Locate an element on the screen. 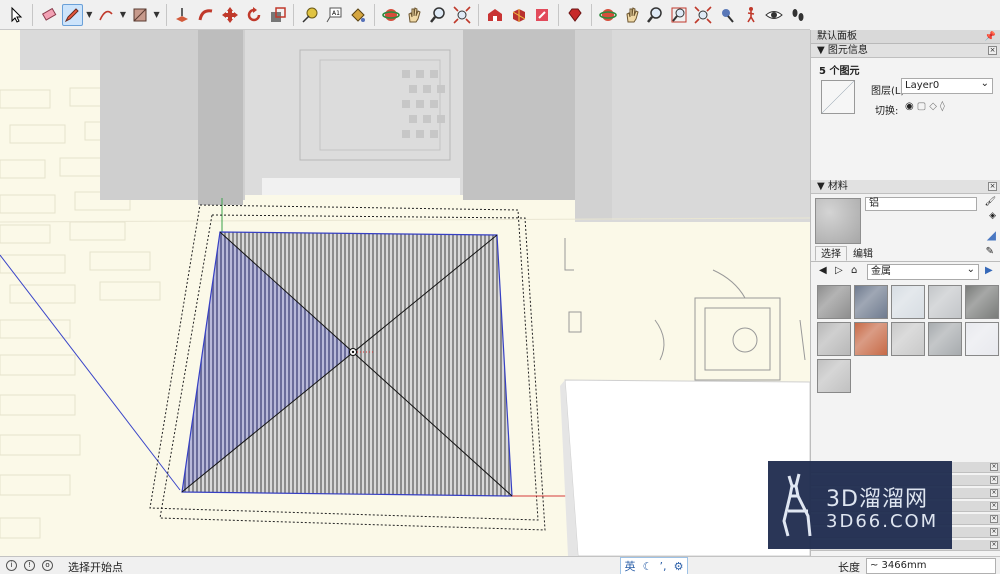 Image resolution: width=1000 pixels, height=574 pixels. zoom-tool-2-button is located at coordinates (656, 15).